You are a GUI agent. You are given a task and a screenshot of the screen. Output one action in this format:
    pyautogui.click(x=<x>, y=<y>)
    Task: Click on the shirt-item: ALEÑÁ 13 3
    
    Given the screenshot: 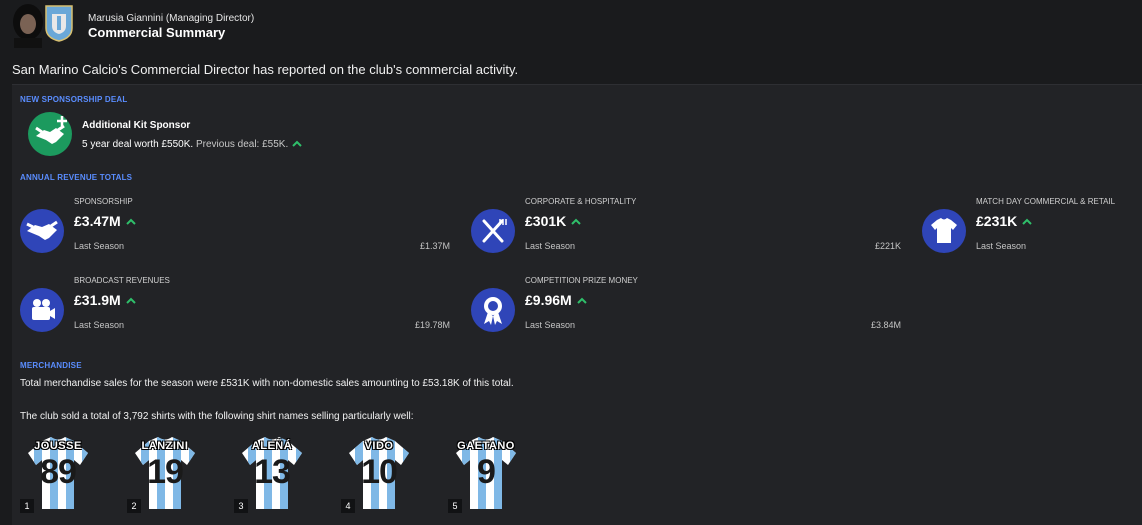 What is the action you would take?
    pyautogui.click(x=272, y=473)
    